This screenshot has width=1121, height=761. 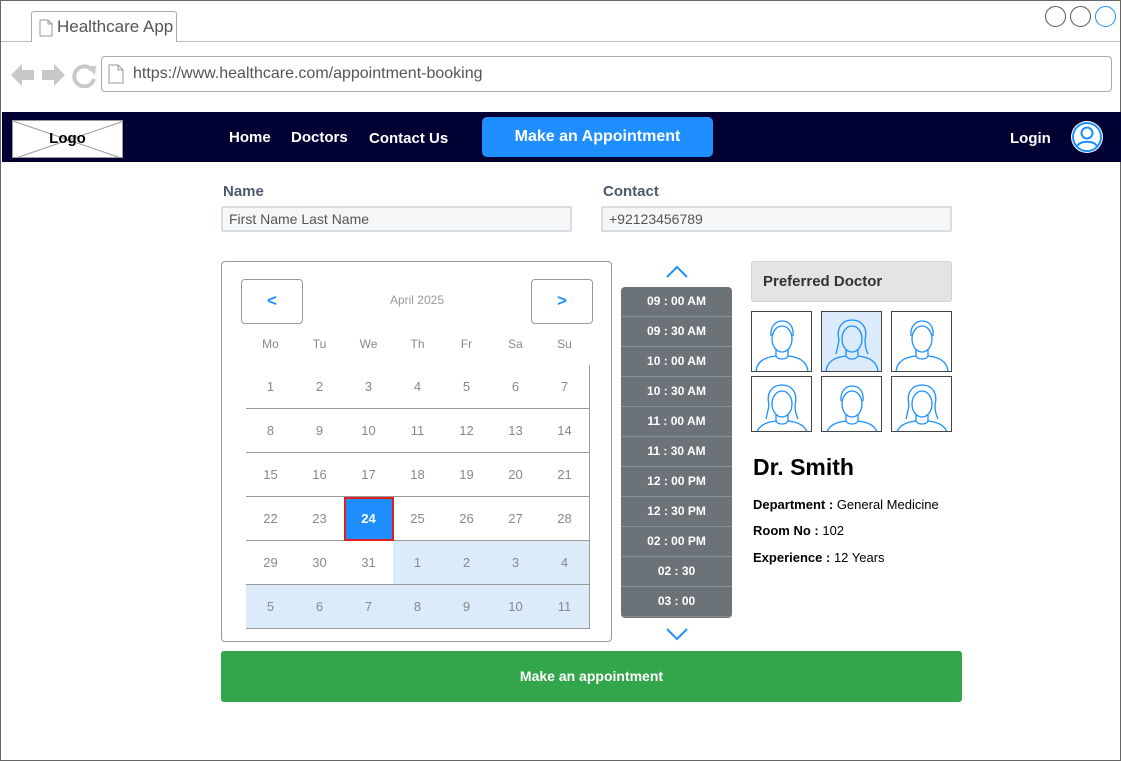 What do you see at coordinates (515, 344) in the screenshot?
I see `weekday-label: Sa` at bounding box center [515, 344].